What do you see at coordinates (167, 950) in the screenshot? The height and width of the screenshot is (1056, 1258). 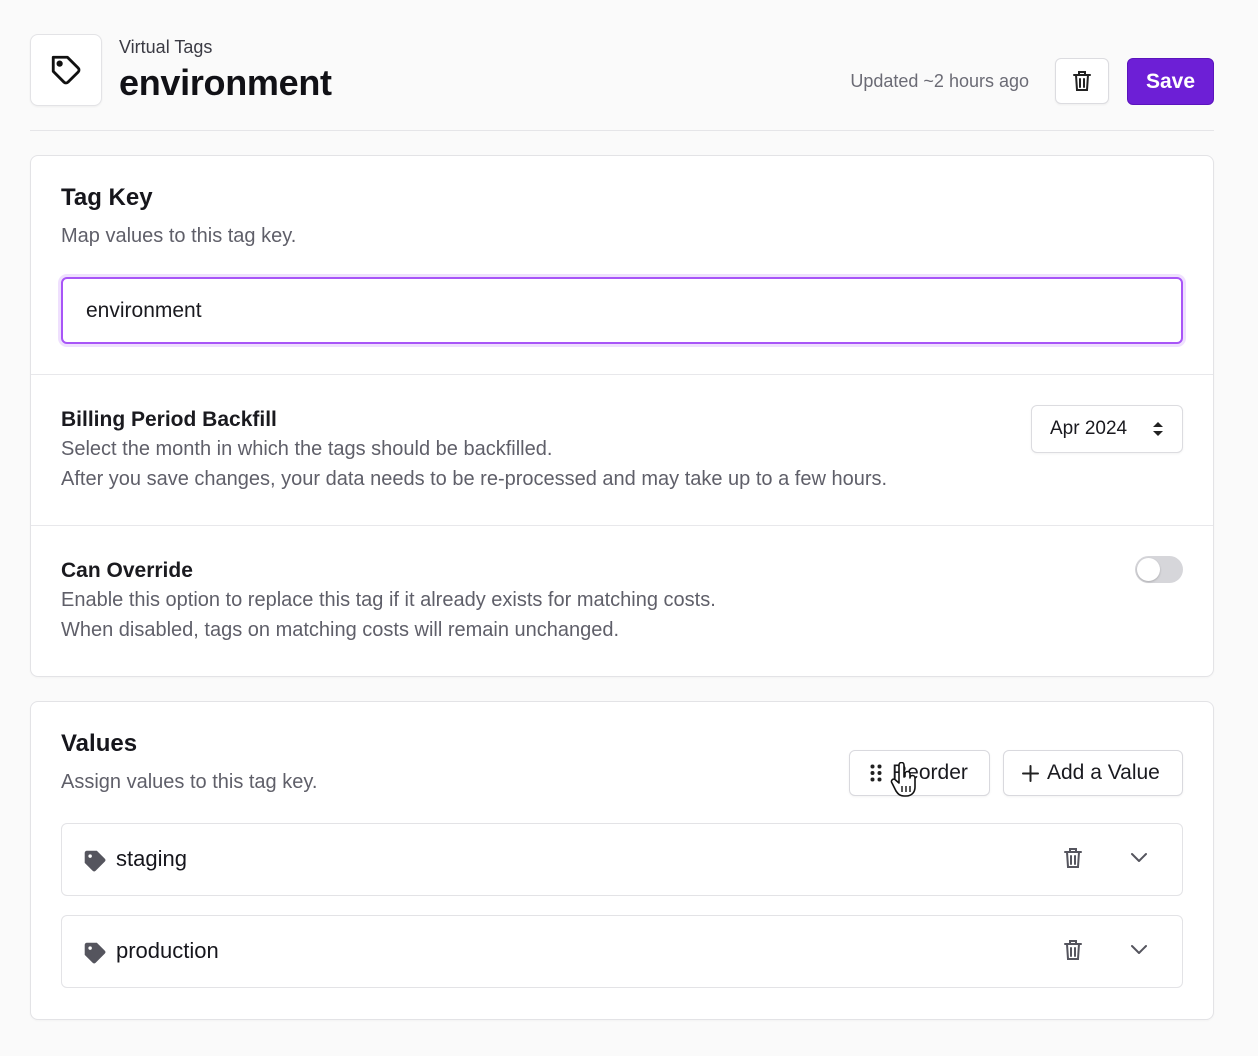 I see `value-label: production` at bounding box center [167, 950].